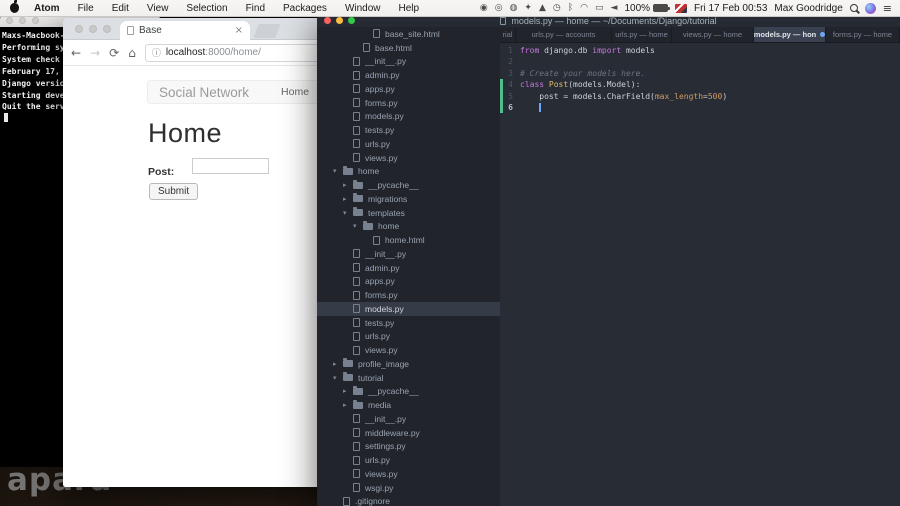 The width and height of the screenshot is (900, 506). What do you see at coordinates (351, 20) in the screenshot?
I see `atom-zoom-icon` at bounding box center [351, 20].